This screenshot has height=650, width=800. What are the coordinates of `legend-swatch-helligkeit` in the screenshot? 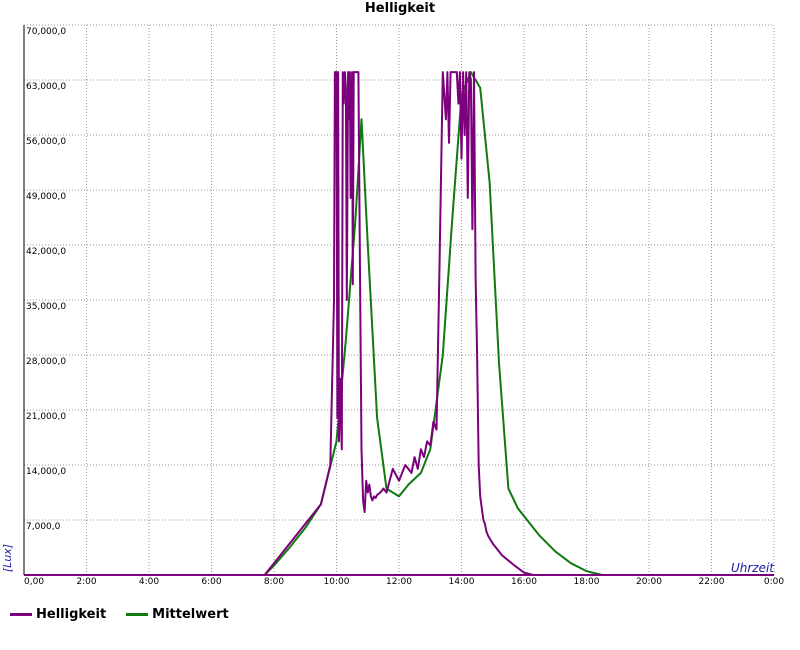 It's located at (21, 614).